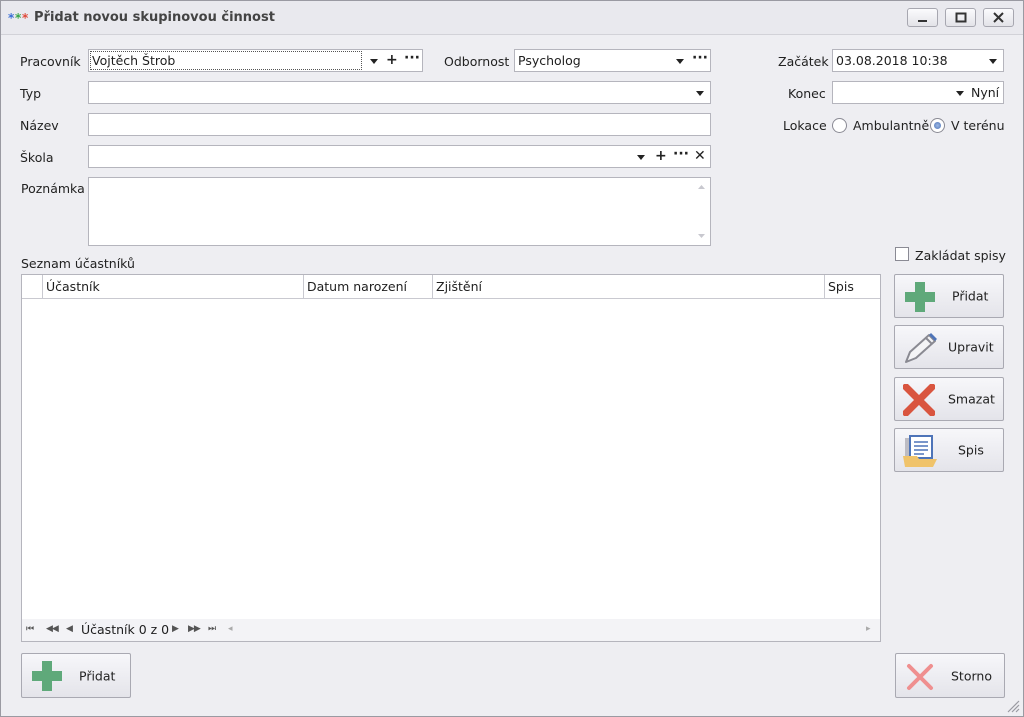 This screenshot has height=717, width=1024. Describe the element at coordinates (477, 61) in the screenshot. I see `odbornost-label: Odbornost` at that location.